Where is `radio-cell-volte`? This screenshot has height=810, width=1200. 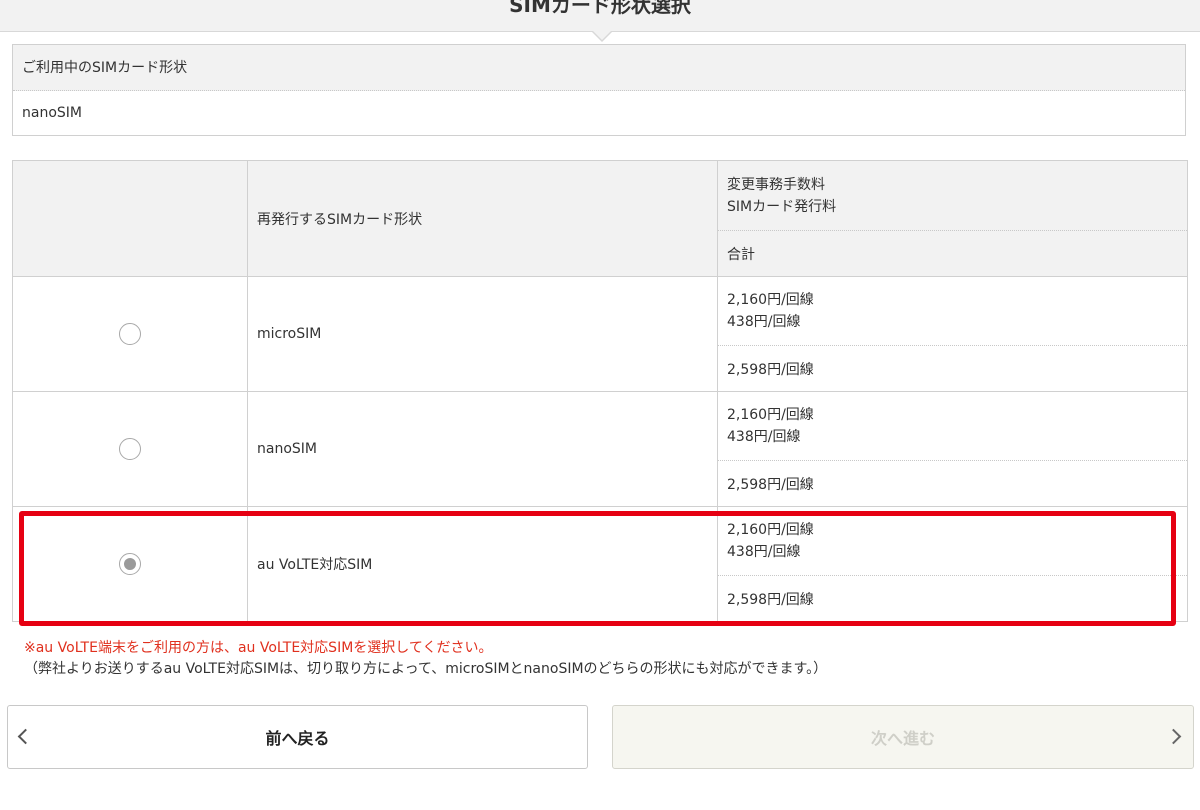
radio-cell-volte is located at coordinates (130, 564).